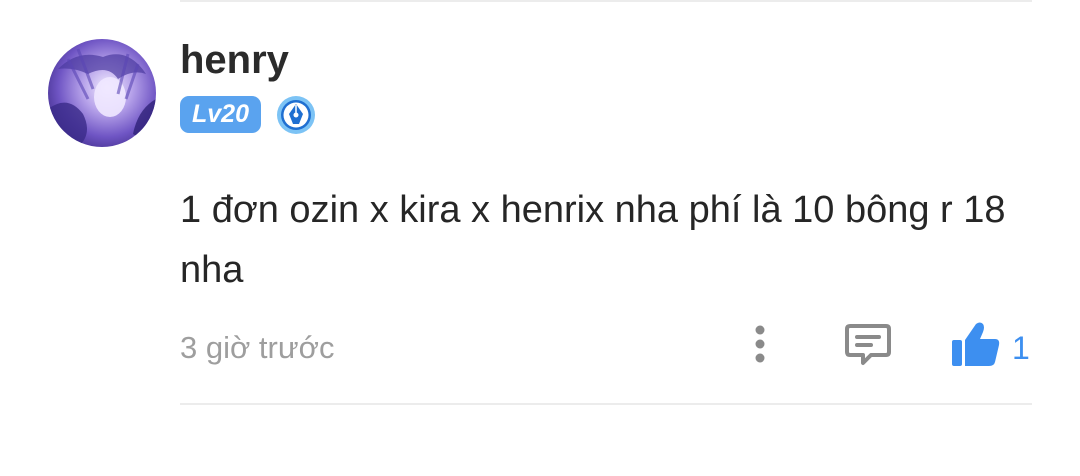  What do you see at coordinates (1021, 348) in the screenshot?
I see `like-count: 1` at bounding box center [1021, 348].